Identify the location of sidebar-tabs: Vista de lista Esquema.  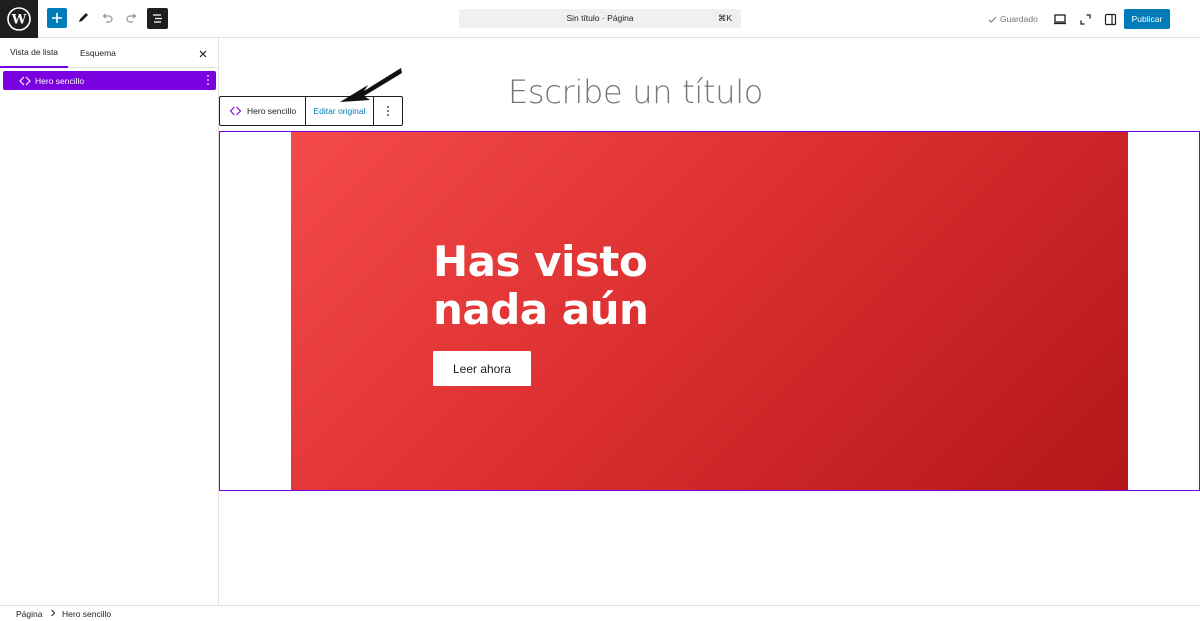
(109, 53).